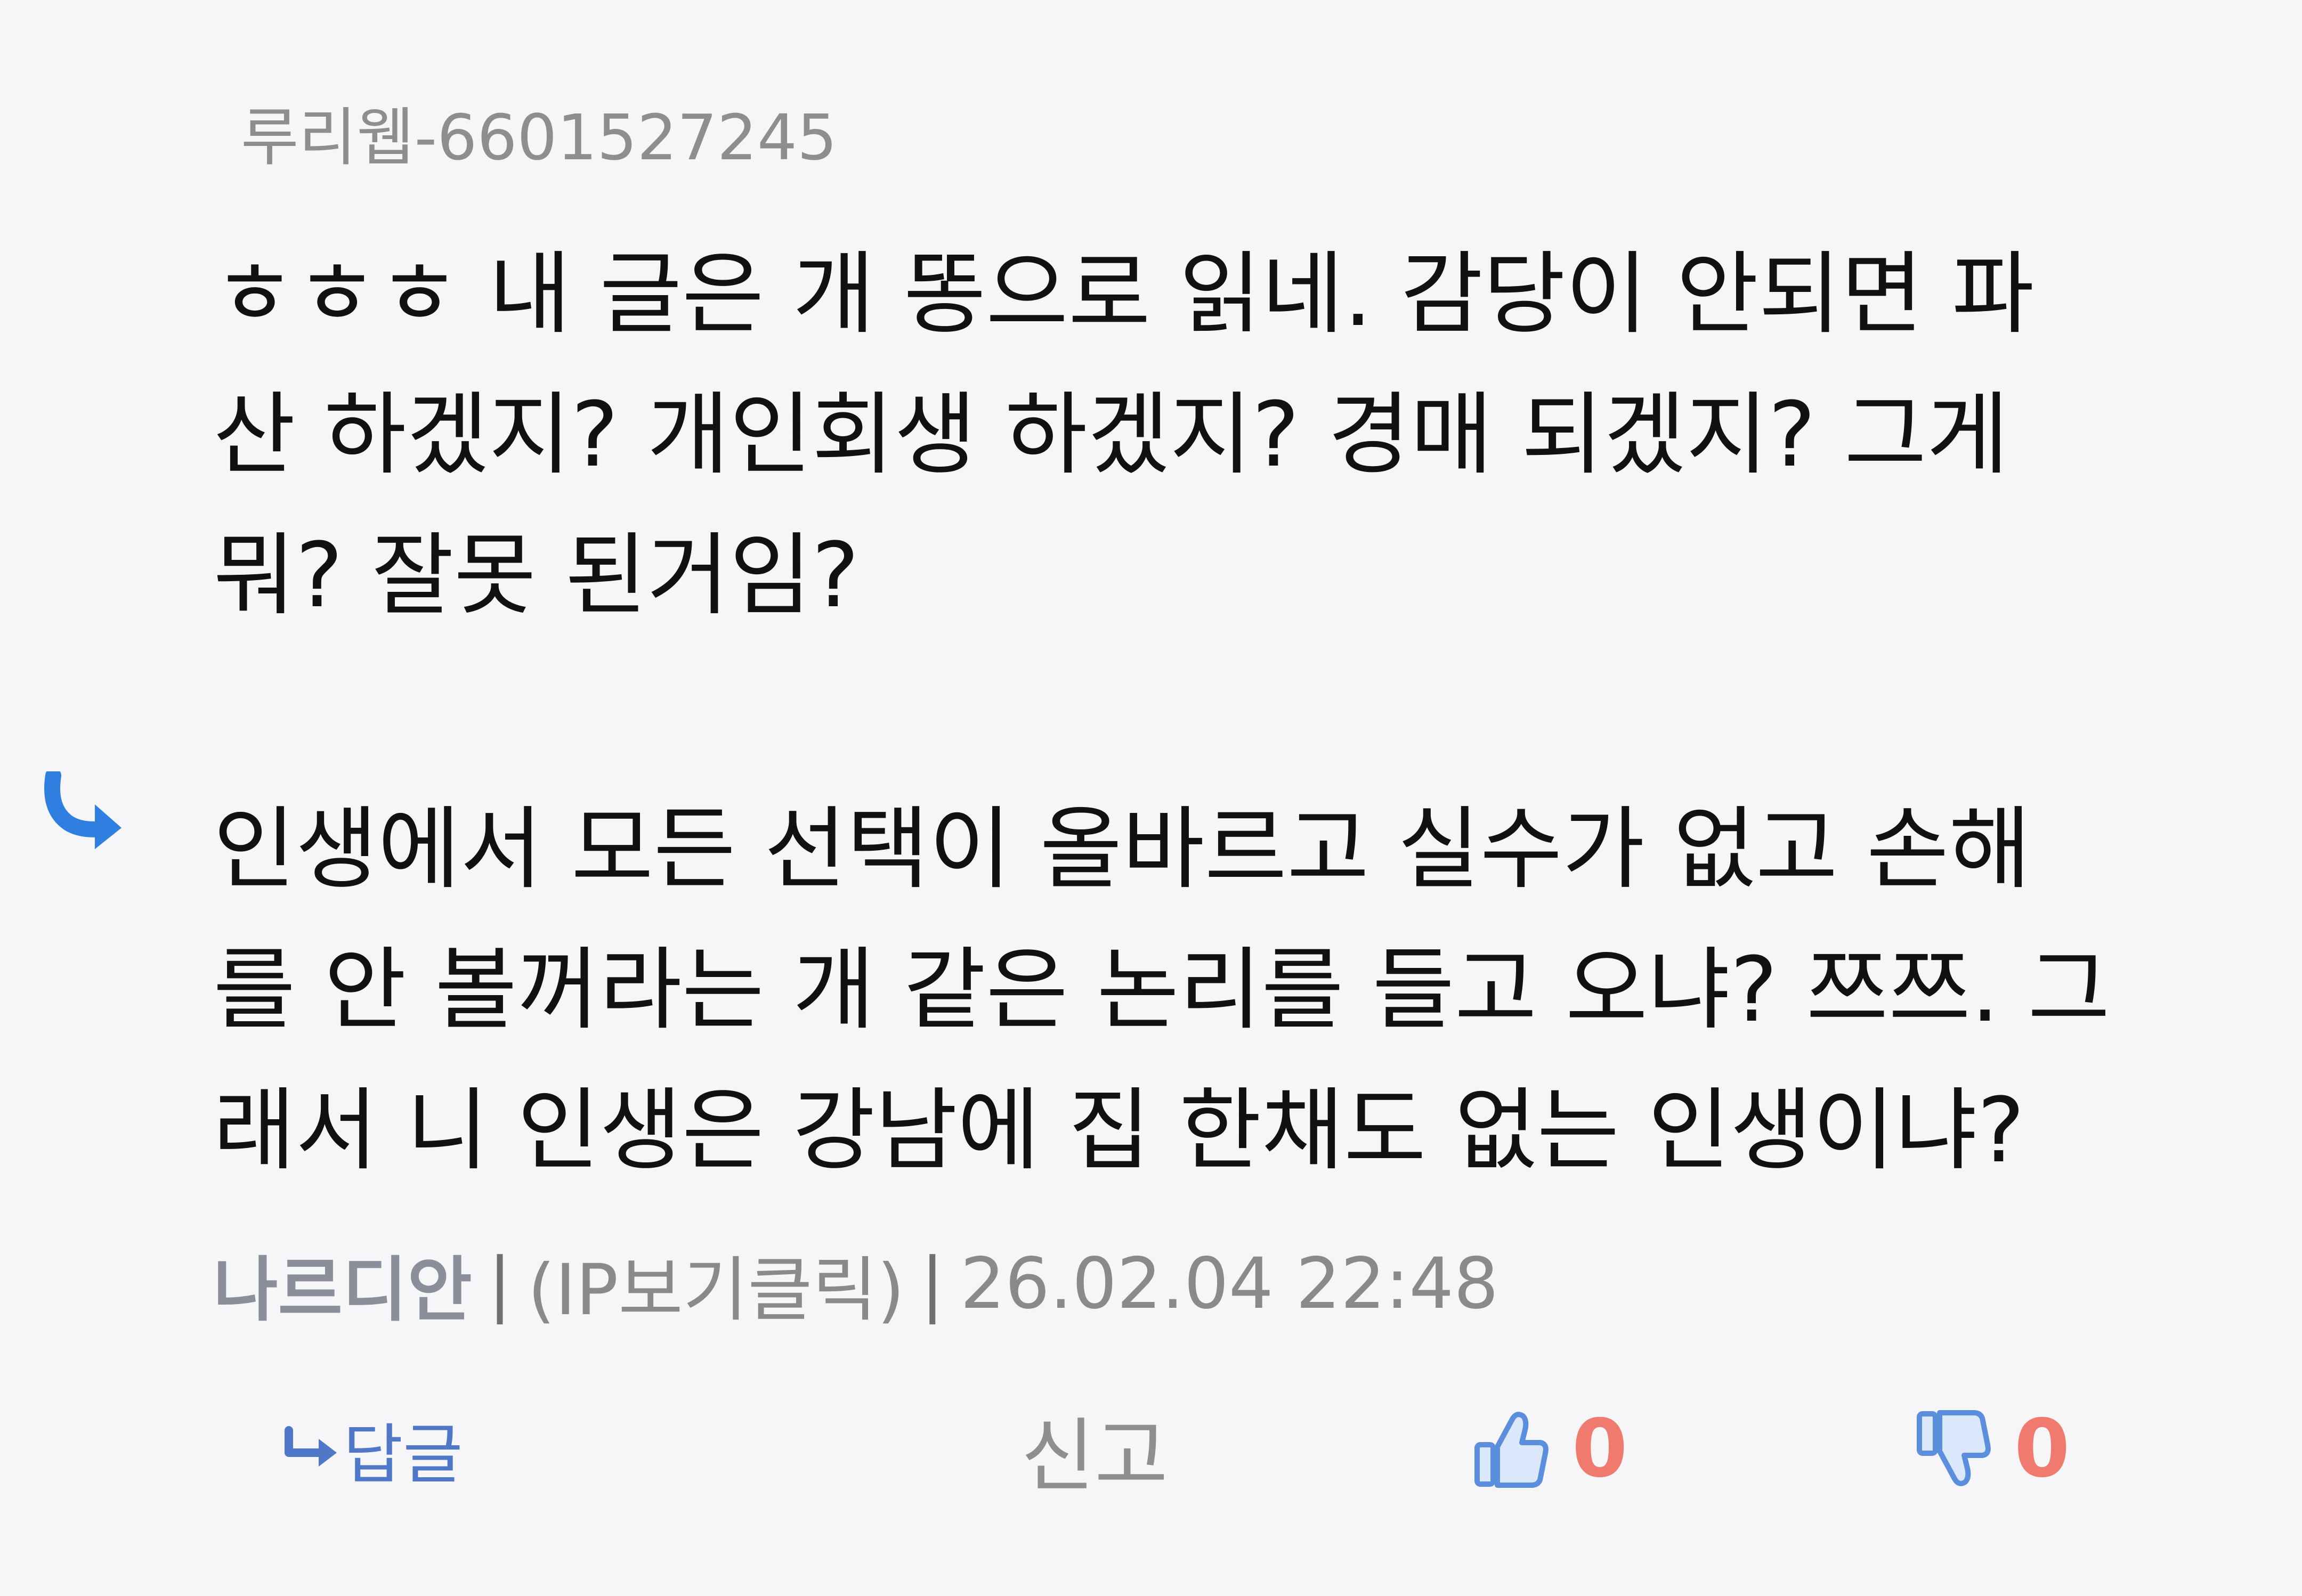 The height and width of the screenshot is (1596, 2302). What do you see at coordinates (536, 575) in the screenshot?
I see `quoted-line: 뭐? 잘못 된거임?` at bounding box center [536, 575].